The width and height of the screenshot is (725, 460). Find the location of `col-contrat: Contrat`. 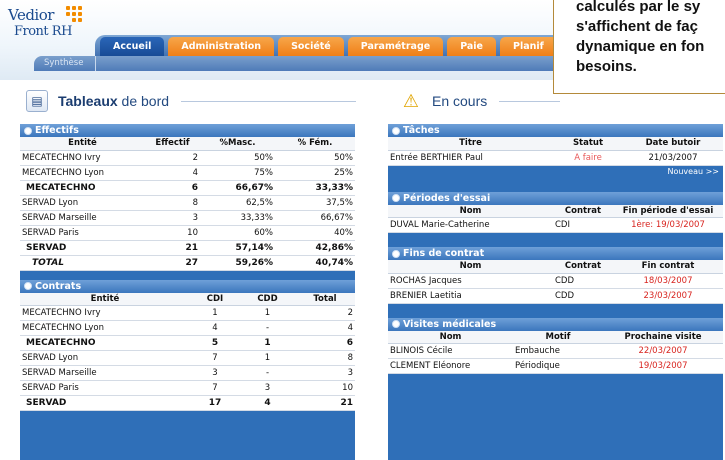

col-contrat: Contrat is located at coordinates (583, 267).